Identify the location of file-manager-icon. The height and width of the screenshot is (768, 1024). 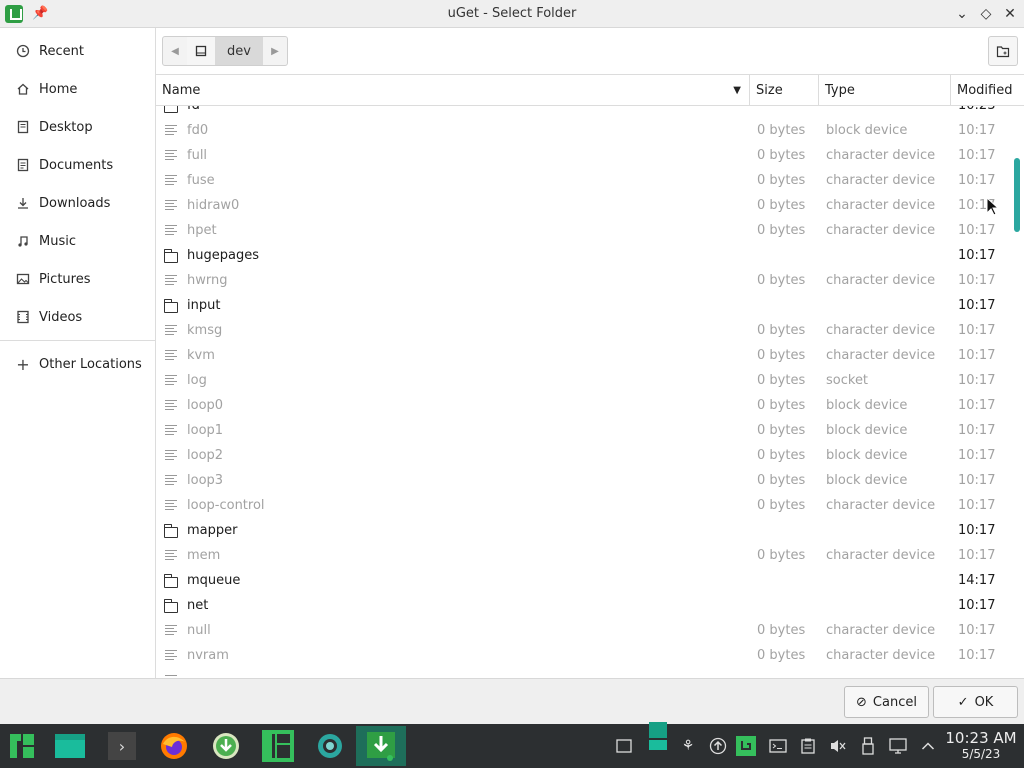
(70, 746).